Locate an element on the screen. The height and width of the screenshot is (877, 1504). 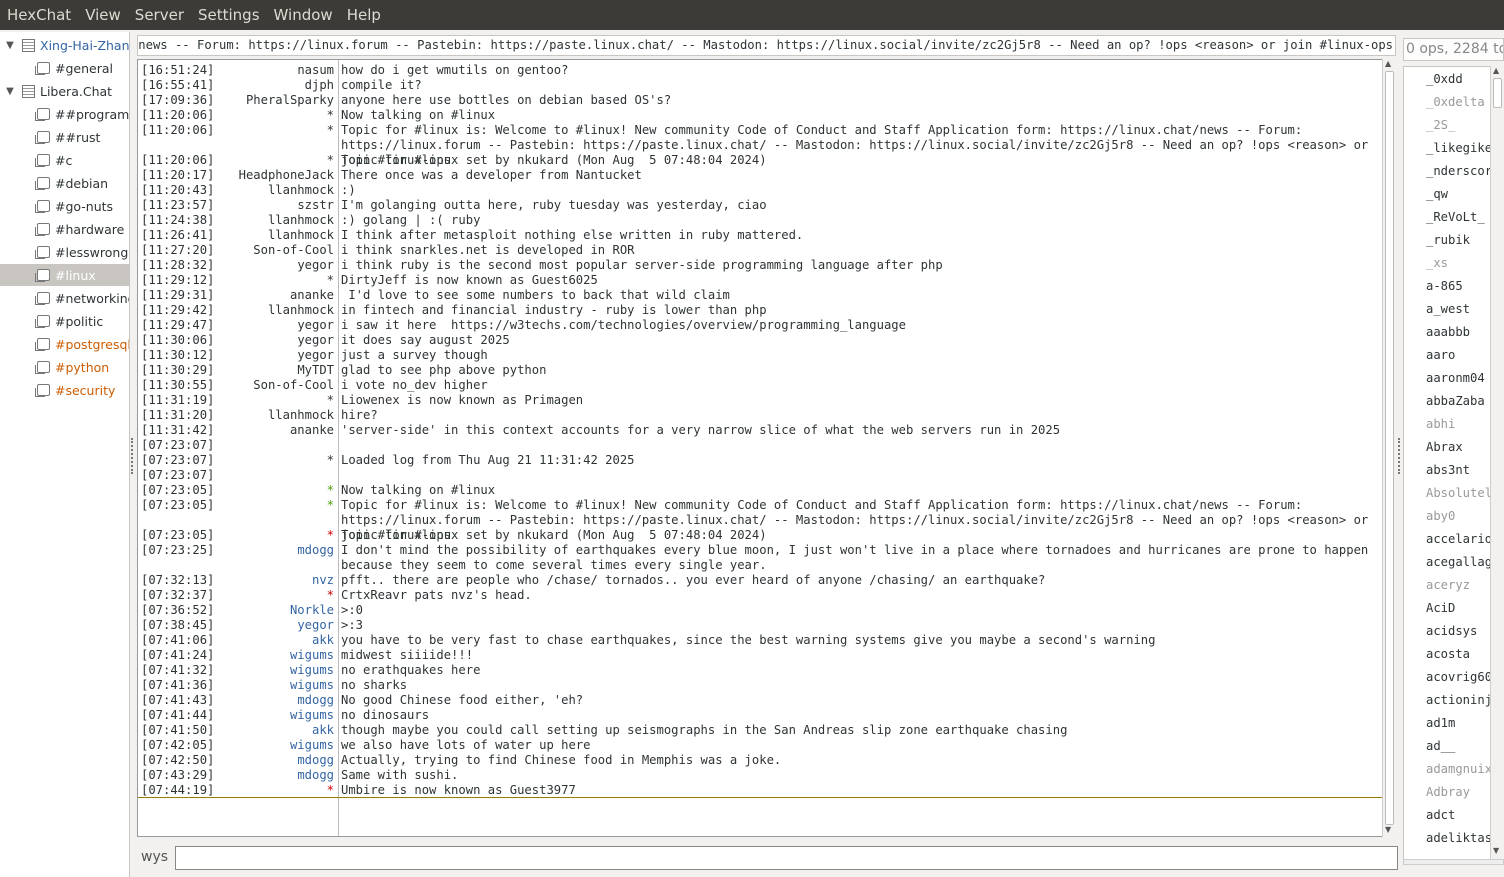
tree-channel: #politic is located at coordinates (64, 321).